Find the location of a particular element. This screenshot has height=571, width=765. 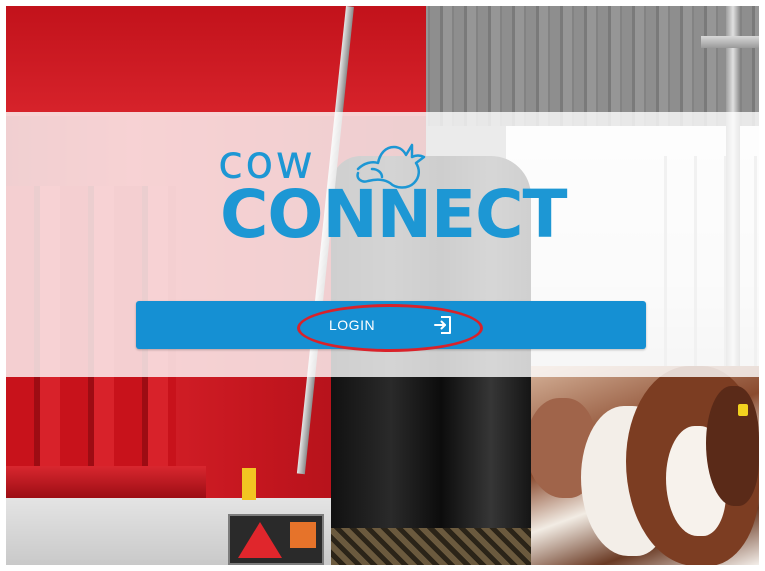

login-label: LOGIN is located at coordinates (352, 325).